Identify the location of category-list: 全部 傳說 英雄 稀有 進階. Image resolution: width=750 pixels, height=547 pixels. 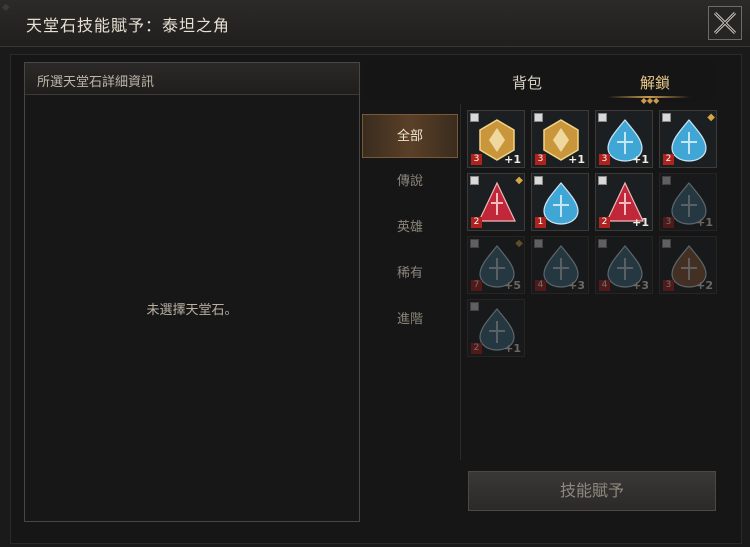
(410, 315).